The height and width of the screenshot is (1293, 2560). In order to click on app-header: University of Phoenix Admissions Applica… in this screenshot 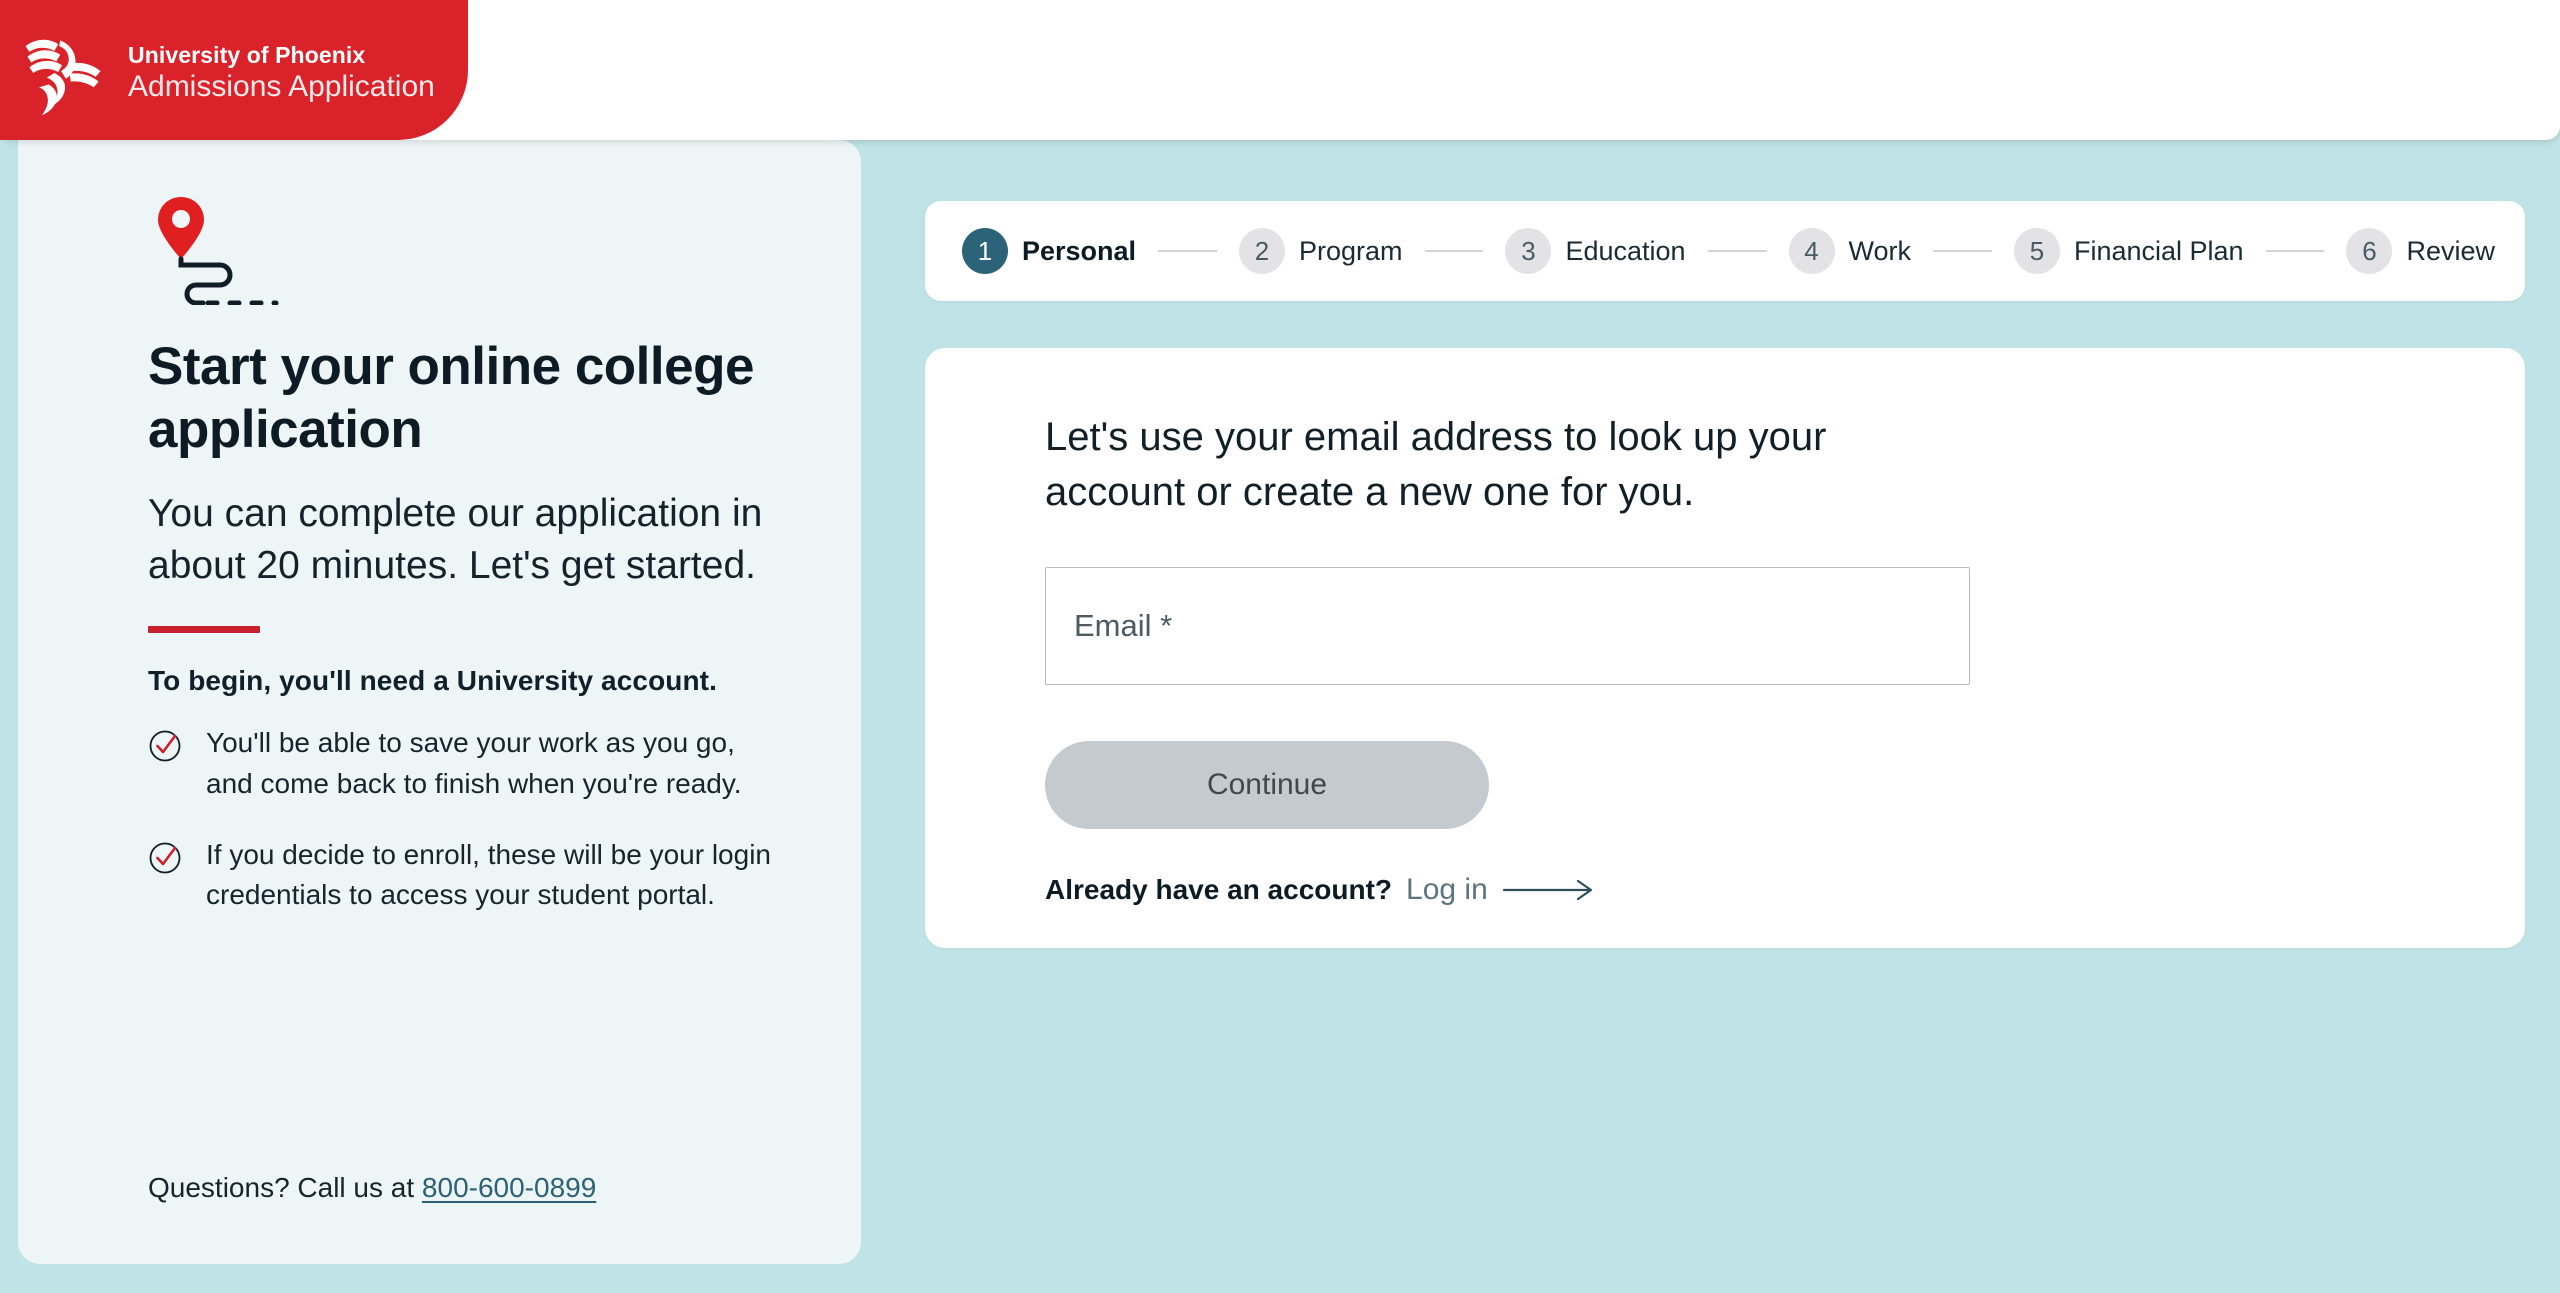, I will do `click(1280, 70)`.